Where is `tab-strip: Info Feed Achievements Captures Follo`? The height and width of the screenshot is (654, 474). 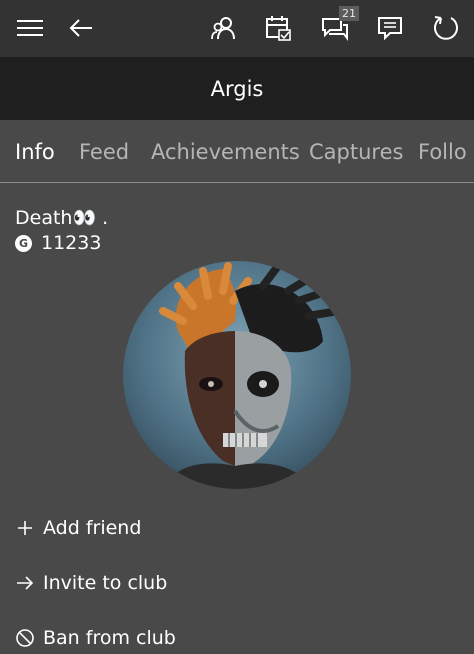 tab-strip: Info Feed Achievements Captures Follo is located at coordinates (237, 151).